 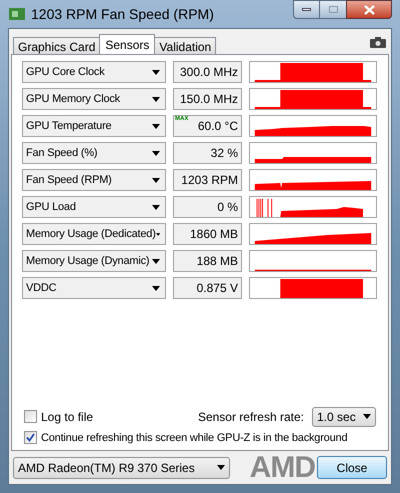 I want to click on sensor-dropdown: Memory Usage (Dynamic), so click(x=94, y=261).